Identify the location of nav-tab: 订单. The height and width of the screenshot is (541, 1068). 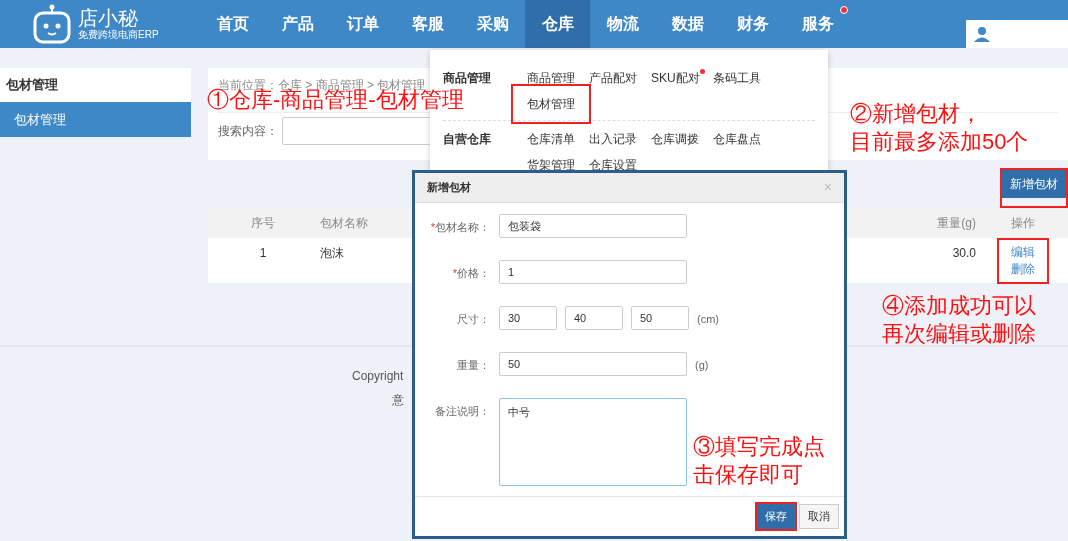
(362, 24).